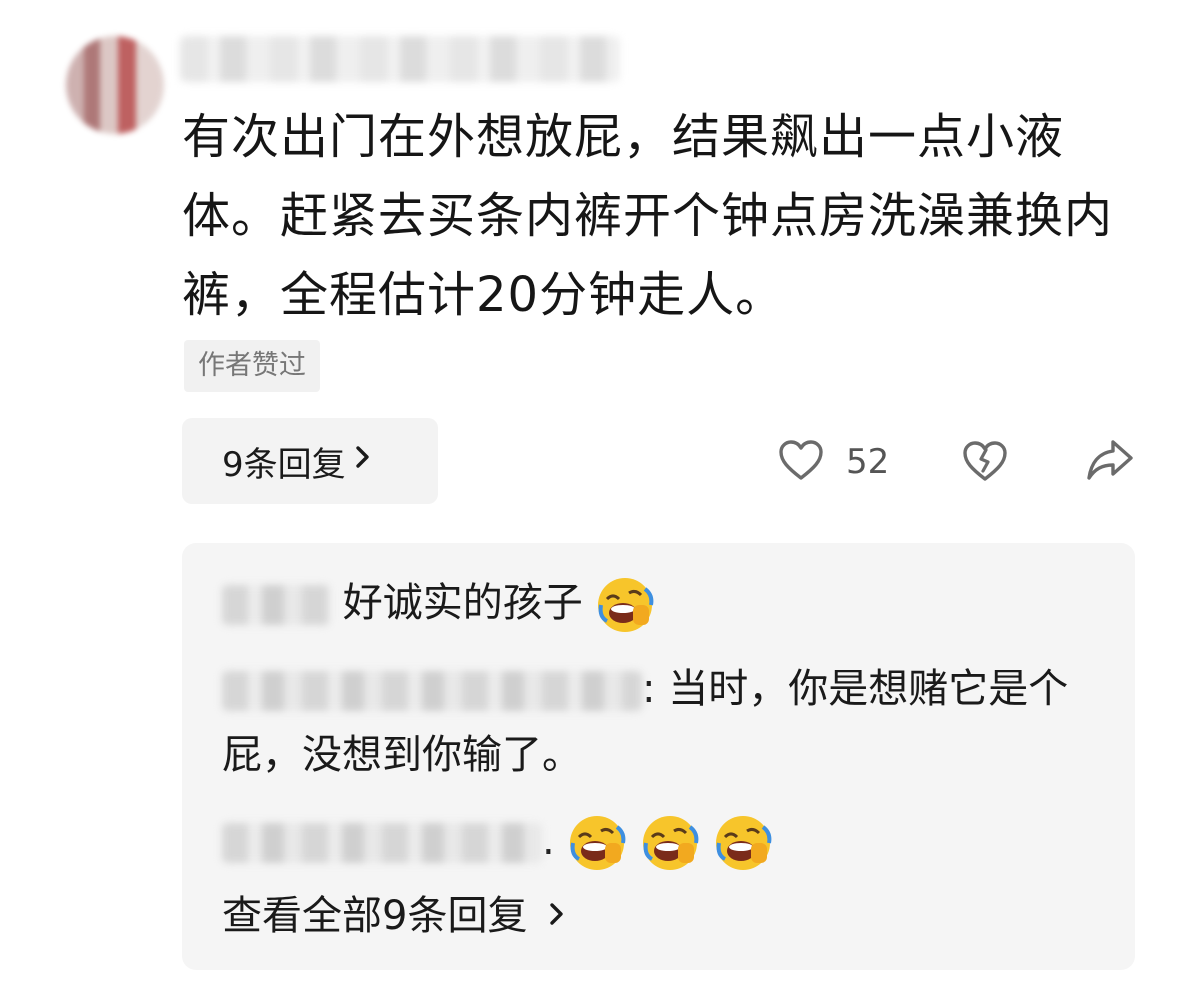  What do you see at coordinates (115, 85) in the screenshot?
I see `avatar` at bounding box center [115, 85].